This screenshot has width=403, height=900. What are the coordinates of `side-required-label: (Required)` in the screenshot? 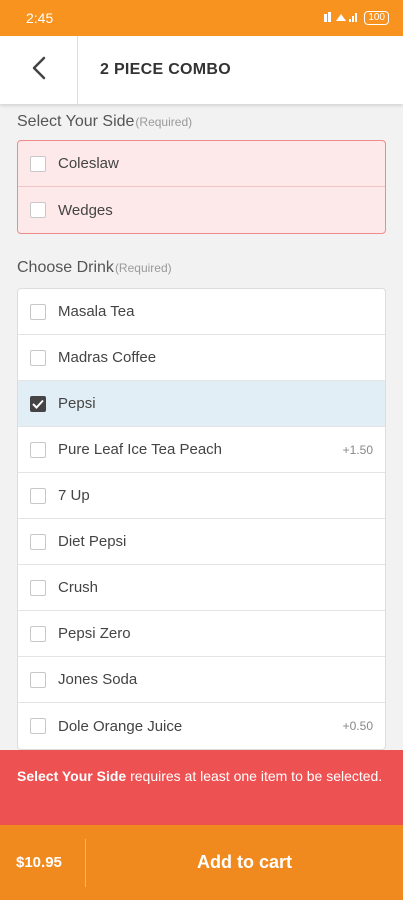 It's located at (164, 122).